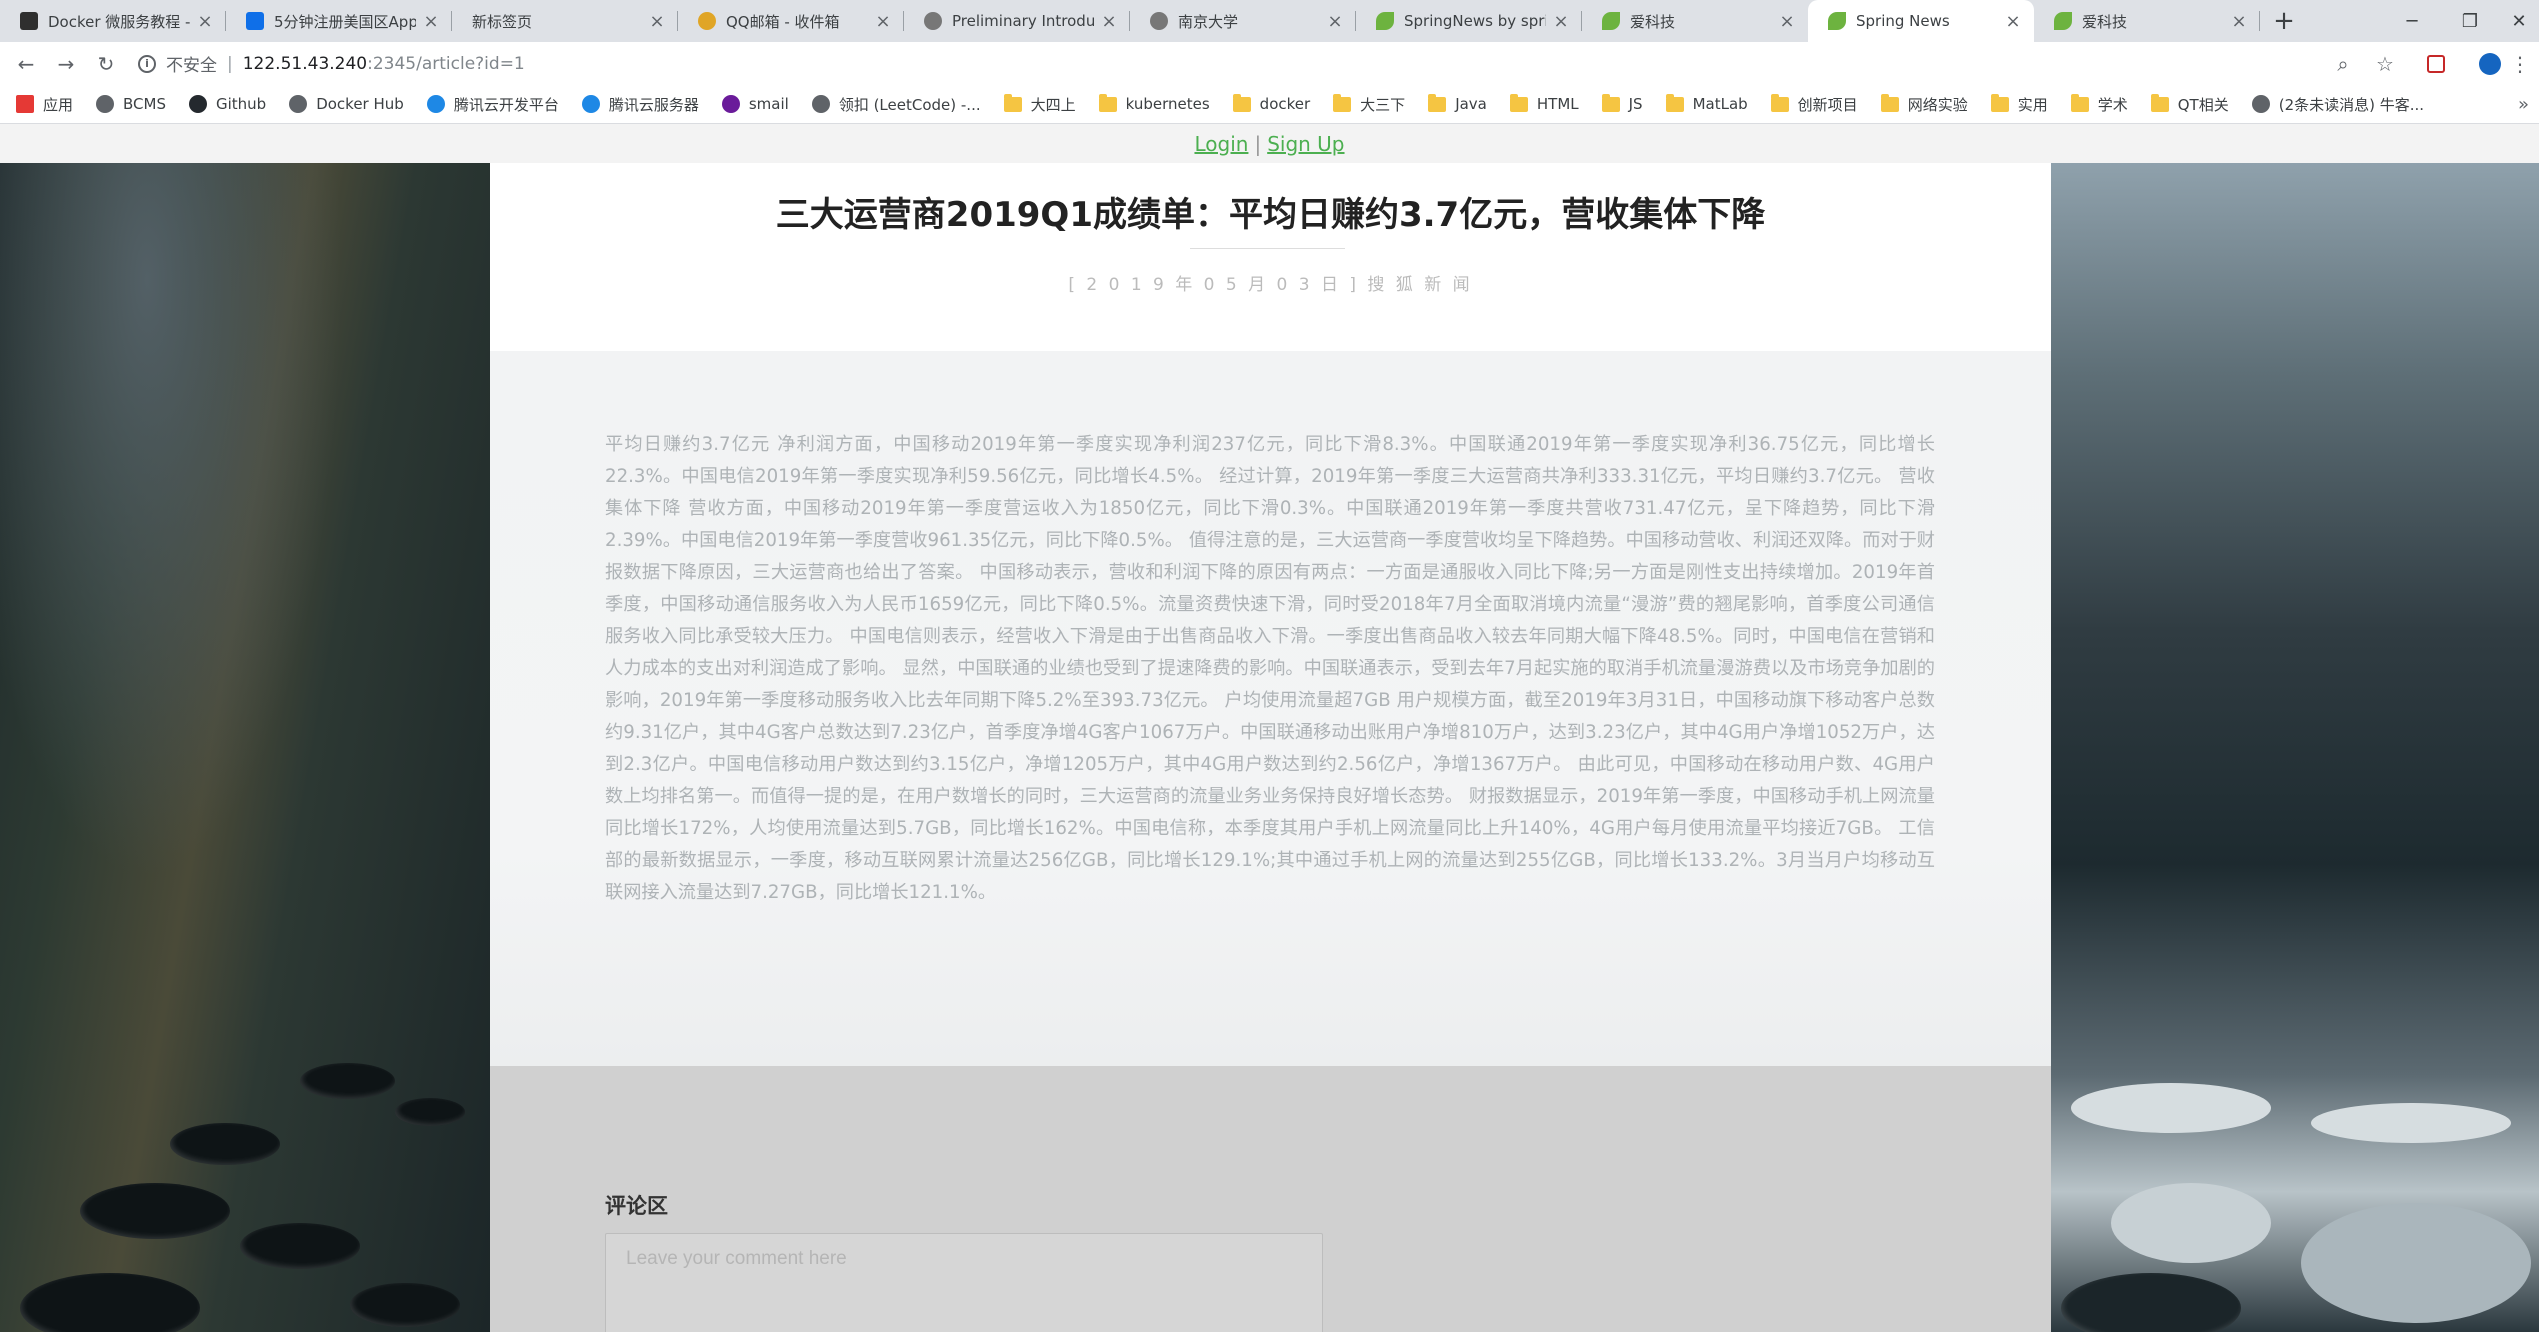 The width and height of the screenshot is (2539, 1332). Describe the element at coordinates (791, 21) in the screenshot. I see `browser-tab: QQ邮箱 - 收件箱 ×` at that location.